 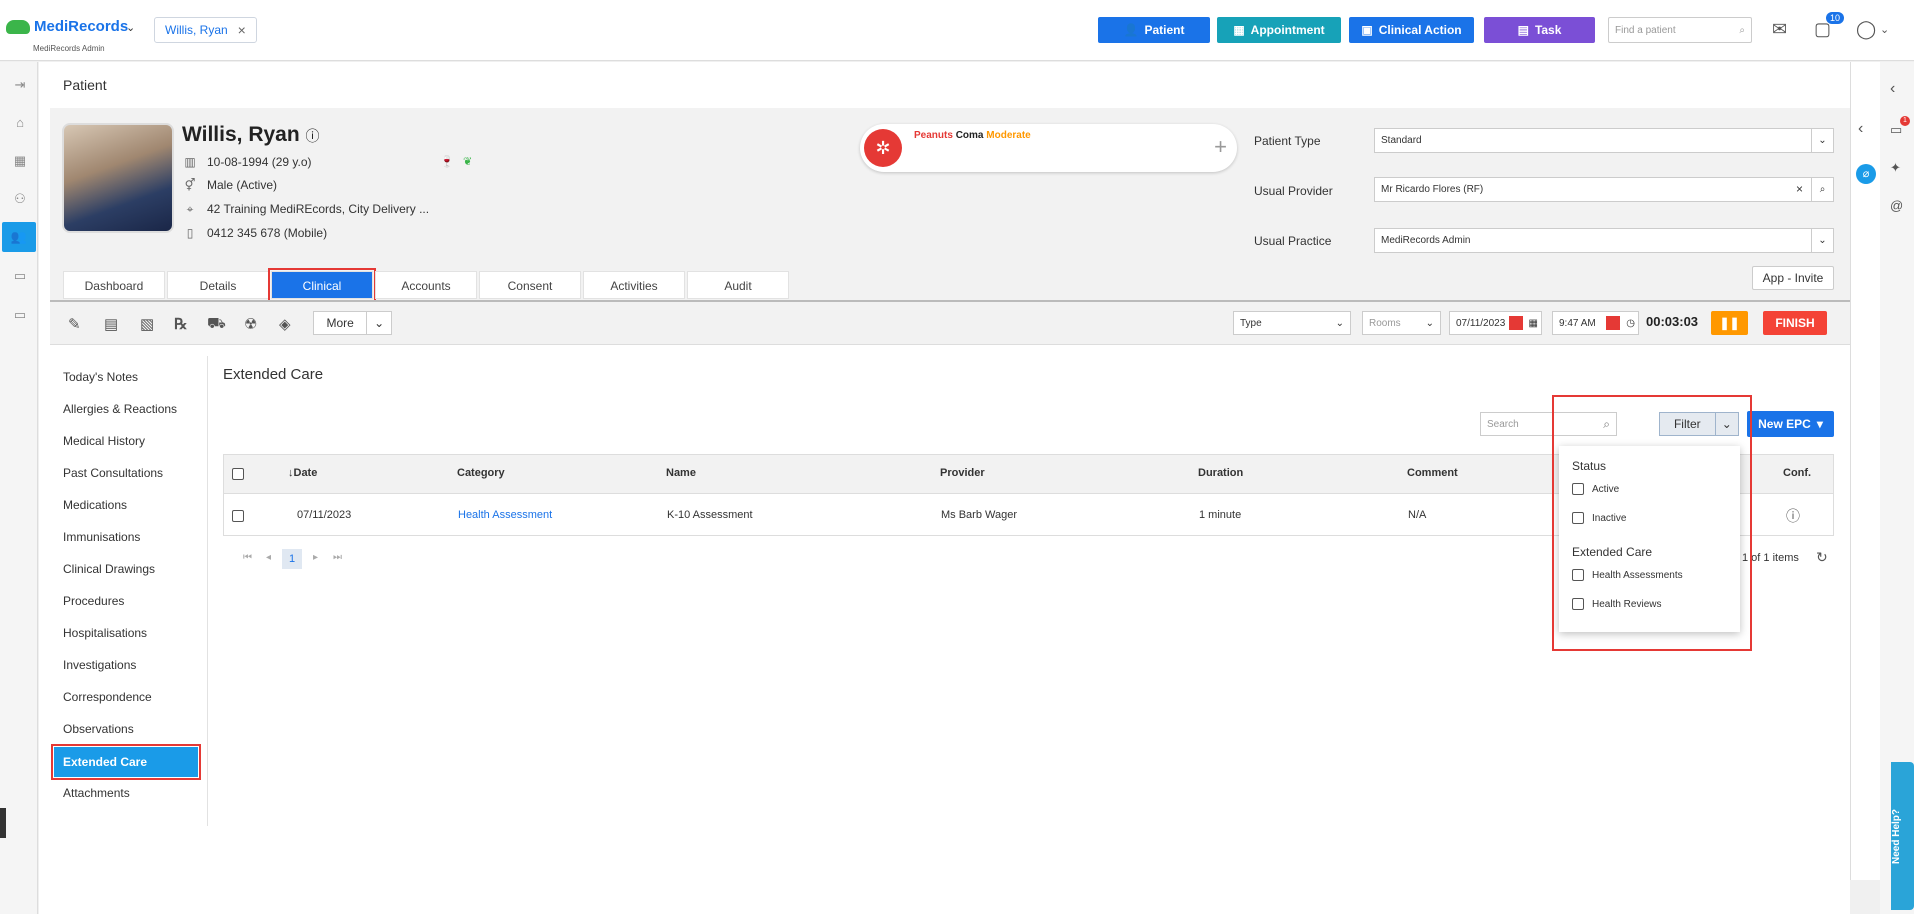 What do you see at coordinates (96, 793) in the screenshot?
I see `nav-attachments: Attachments` at bounding box center [96, 793].